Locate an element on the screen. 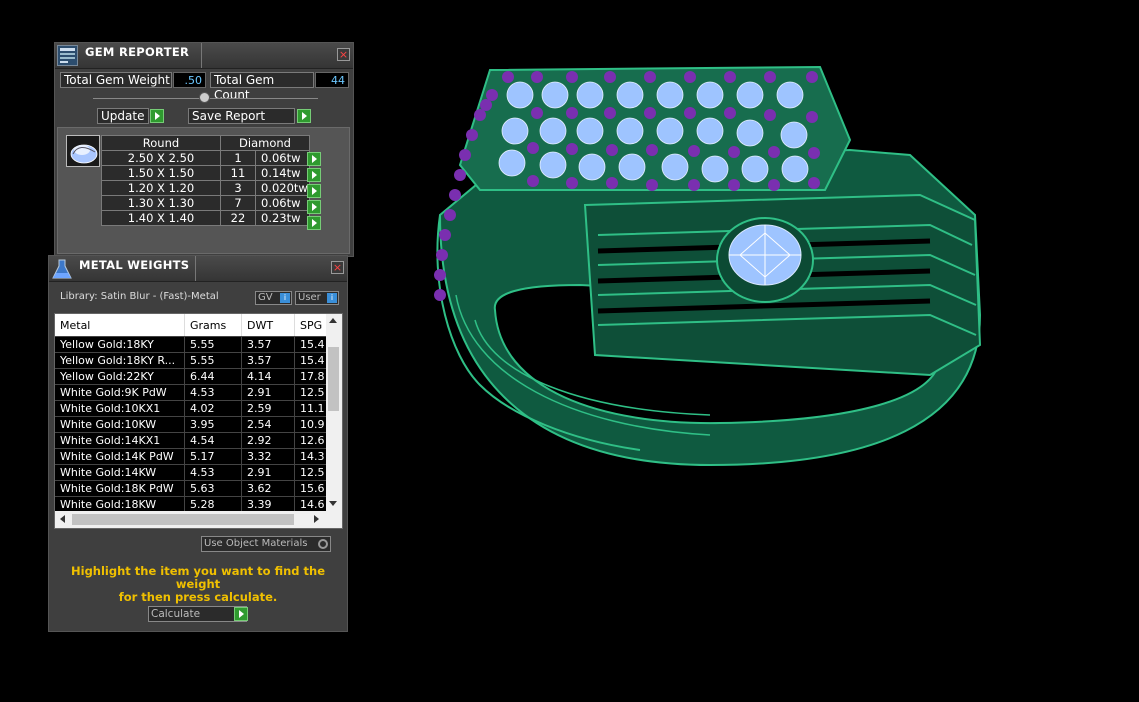 Image resolution: width=1139 pixels, height=702 pixels. update-go-icon is located at coordinates (157, 116).